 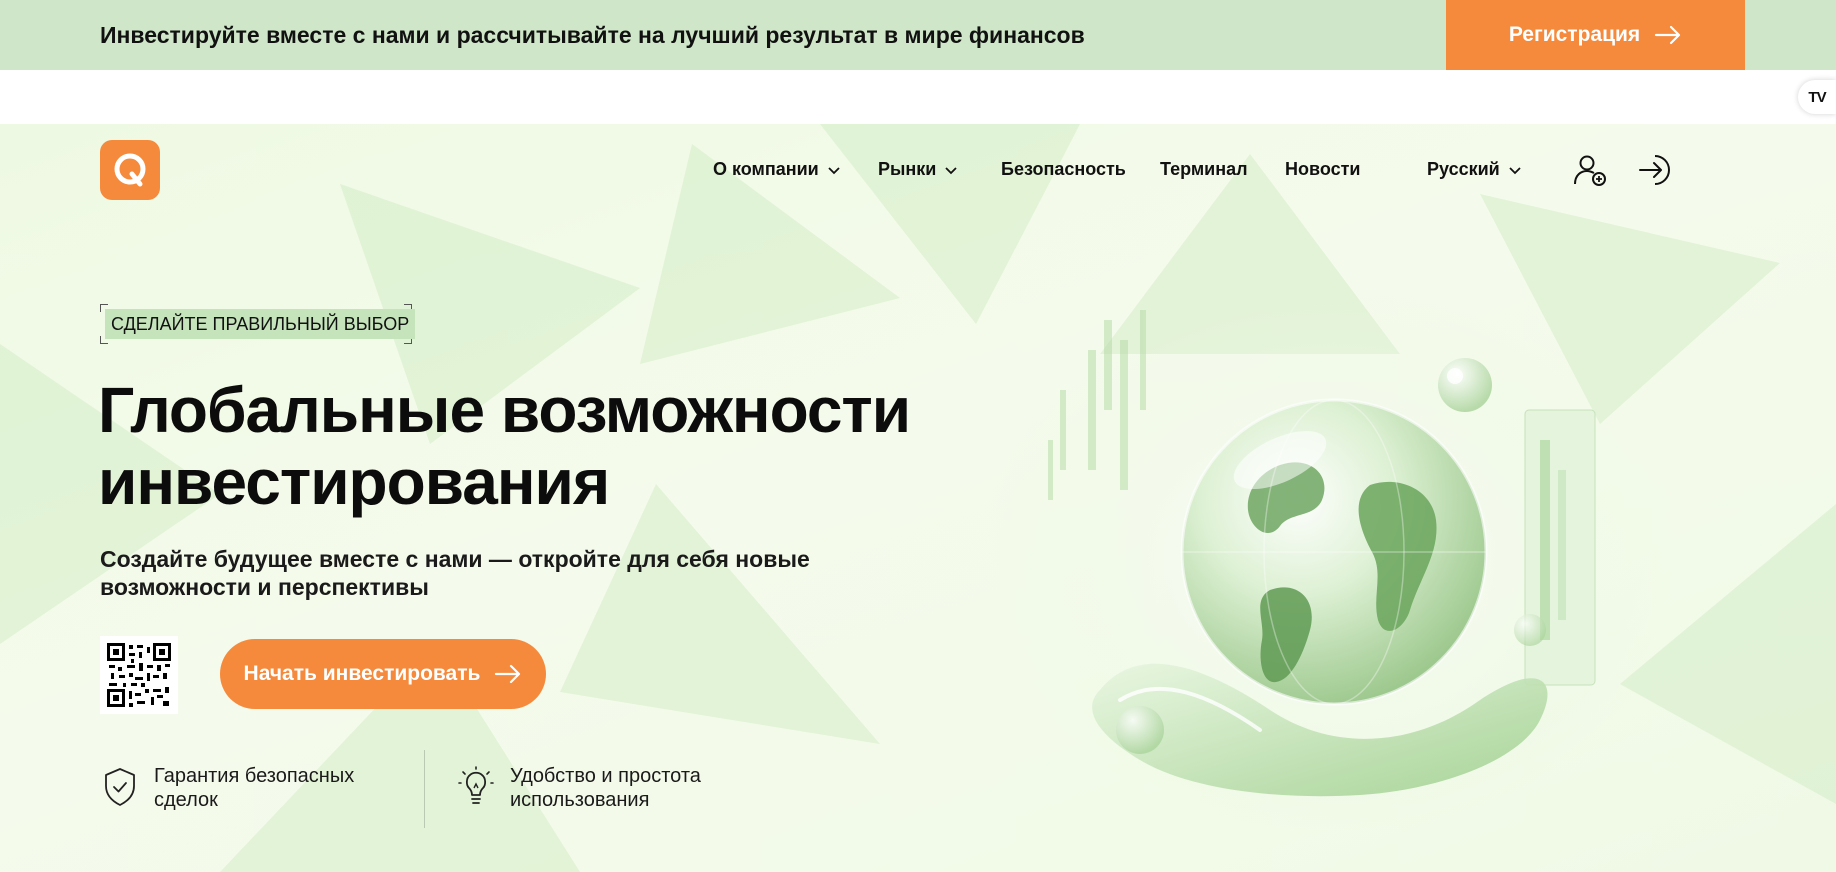 I want to click on register-button: Регистрация, so click(x=1595, y=35).